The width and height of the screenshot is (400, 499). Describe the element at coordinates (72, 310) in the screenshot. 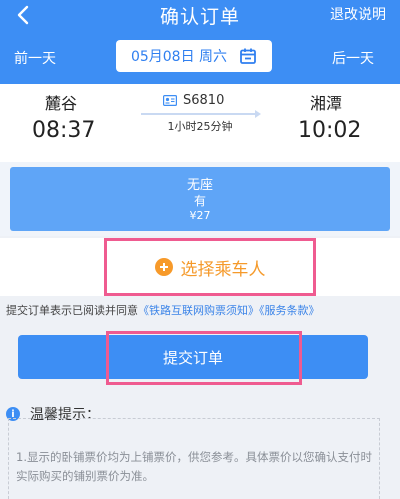

I see `agreement-prefix: 提交订单表示已阅读并同意` at that location.